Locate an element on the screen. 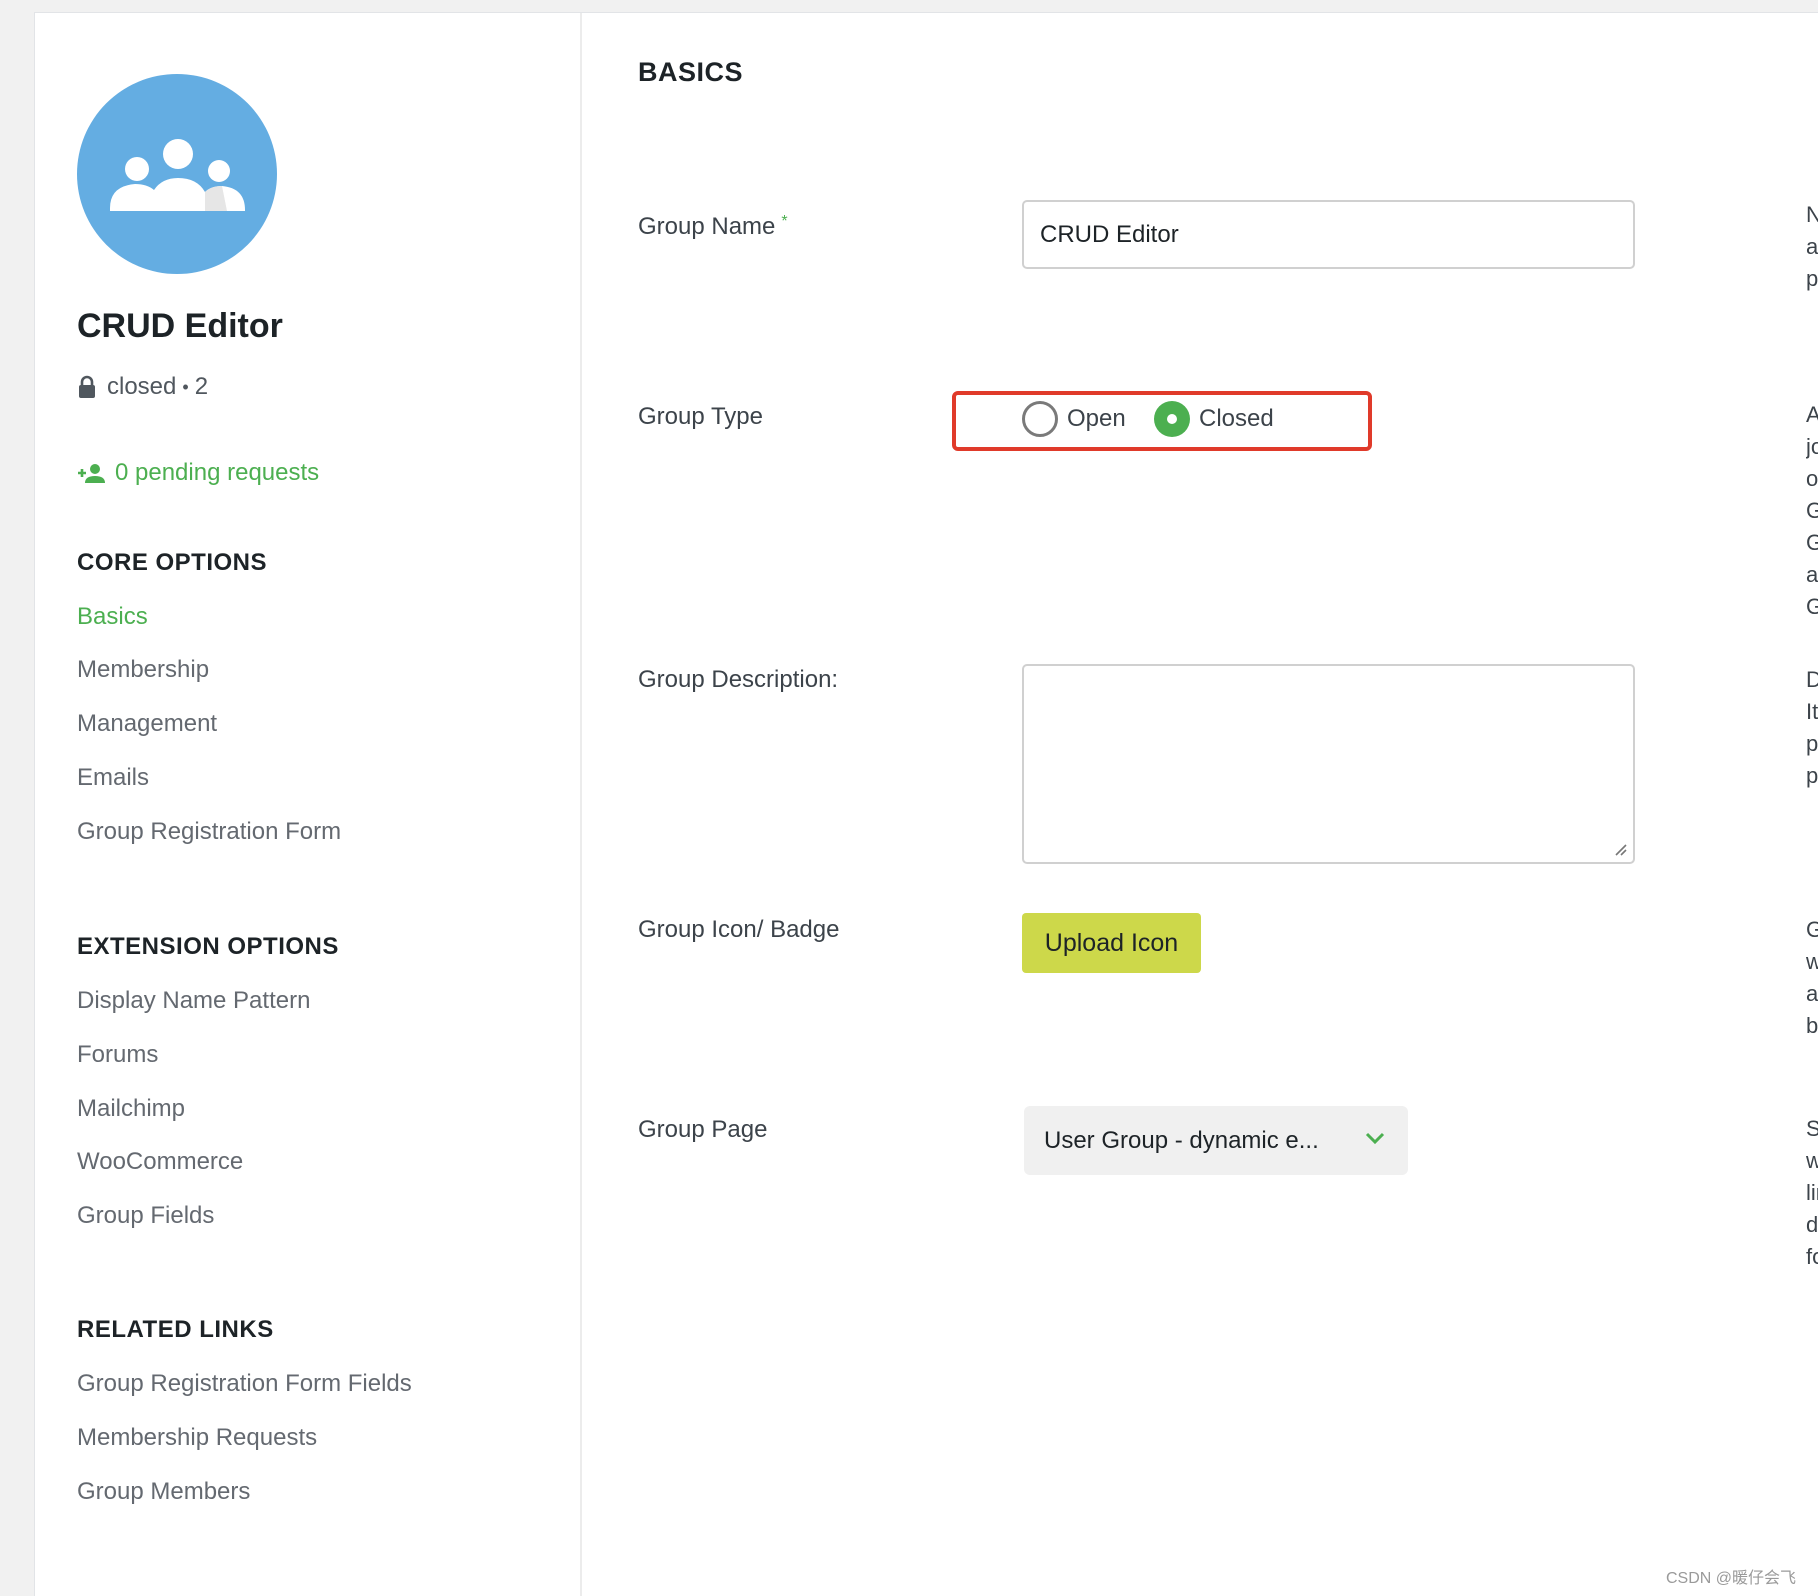  help-text-group-name: Na ap pa is located at coordinates (1812, 247).